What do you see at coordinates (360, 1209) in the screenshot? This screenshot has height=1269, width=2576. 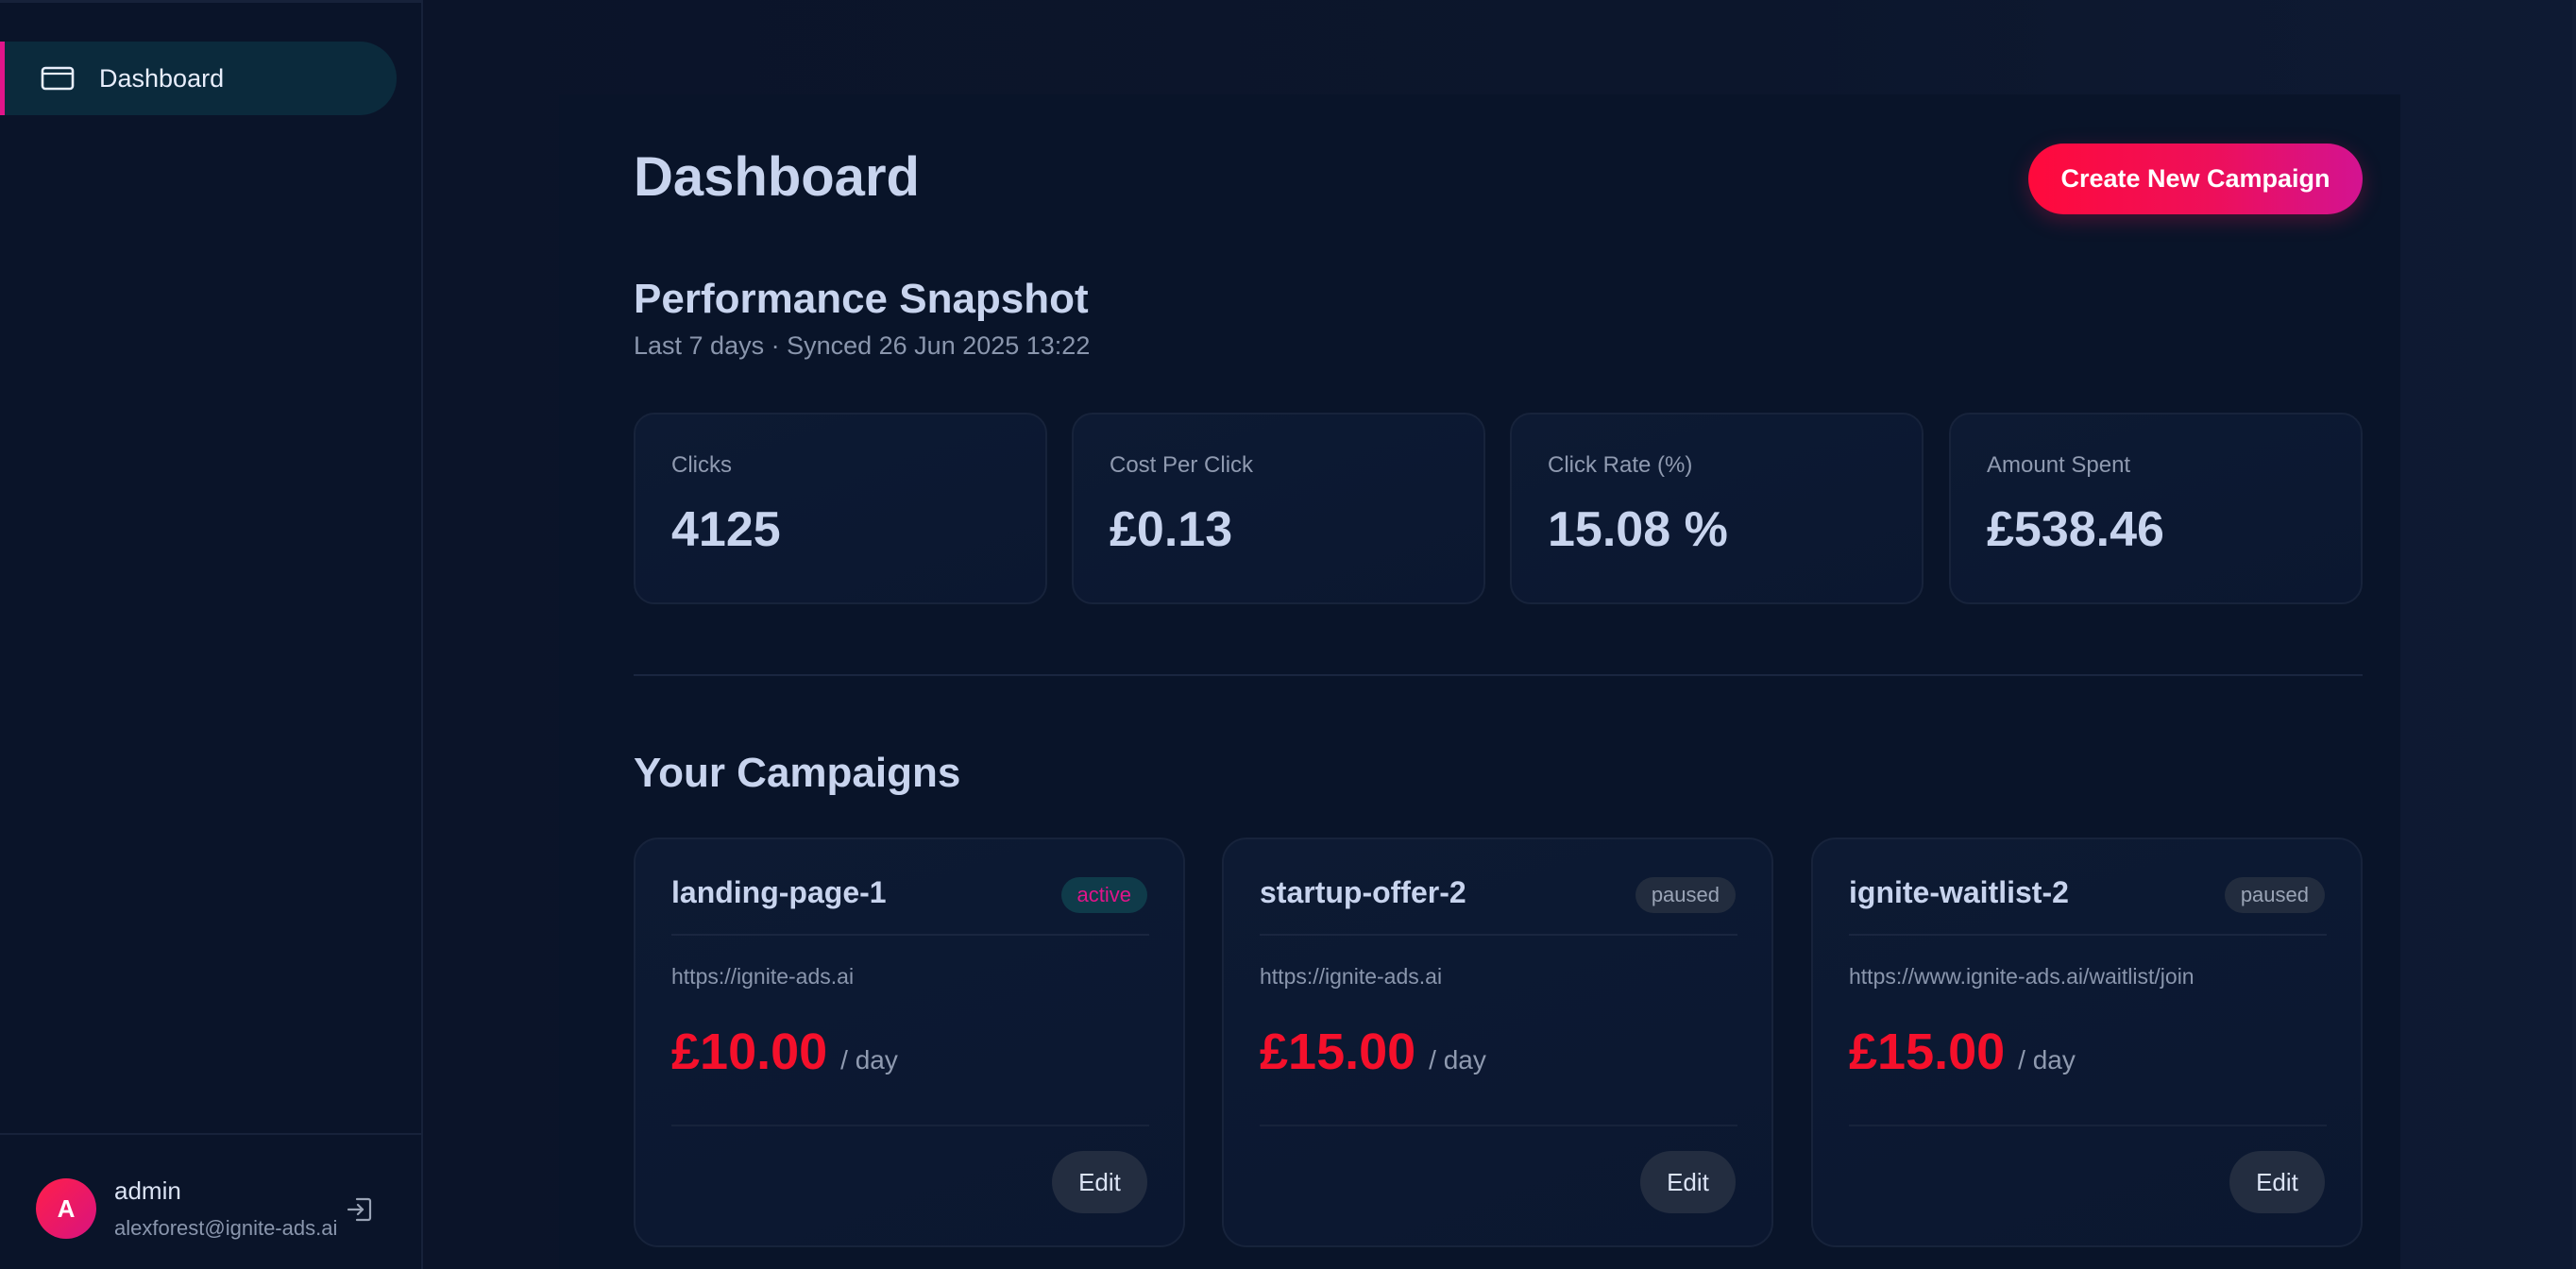 I see `logout-icon` at bounding box center [360, 1209].